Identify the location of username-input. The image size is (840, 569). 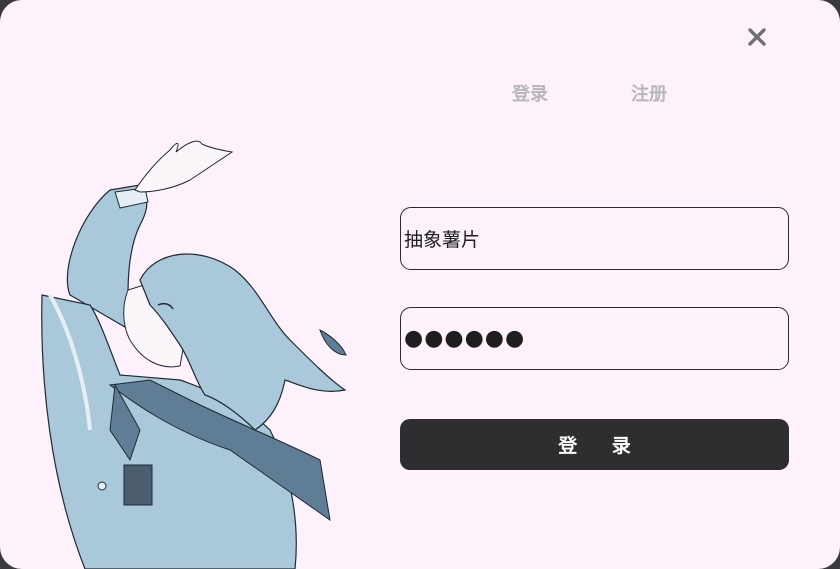
(596, 238).